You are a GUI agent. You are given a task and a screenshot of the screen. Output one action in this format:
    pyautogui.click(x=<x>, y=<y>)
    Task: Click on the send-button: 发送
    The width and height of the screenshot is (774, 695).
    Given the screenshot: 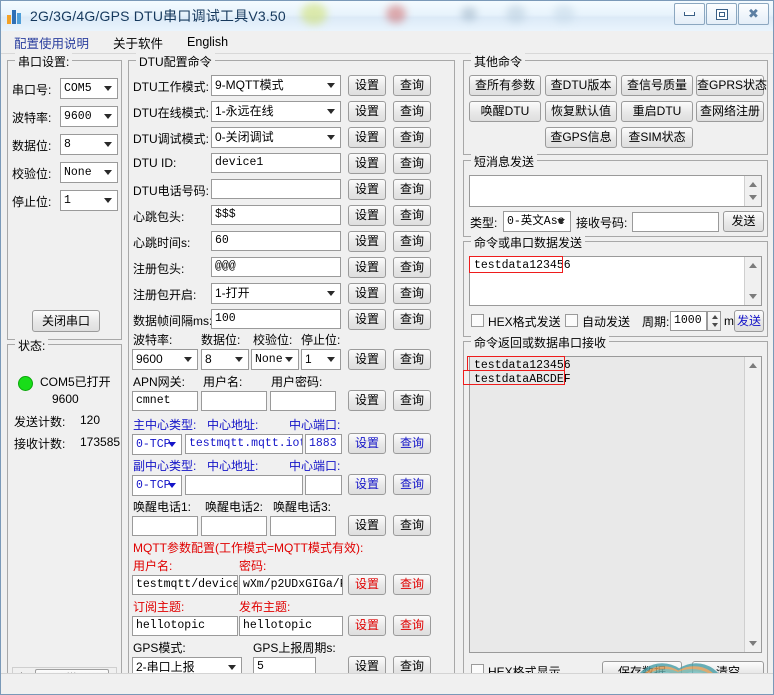 What is the action you would take?
    pyautogui.click(x=749, y=321)
    